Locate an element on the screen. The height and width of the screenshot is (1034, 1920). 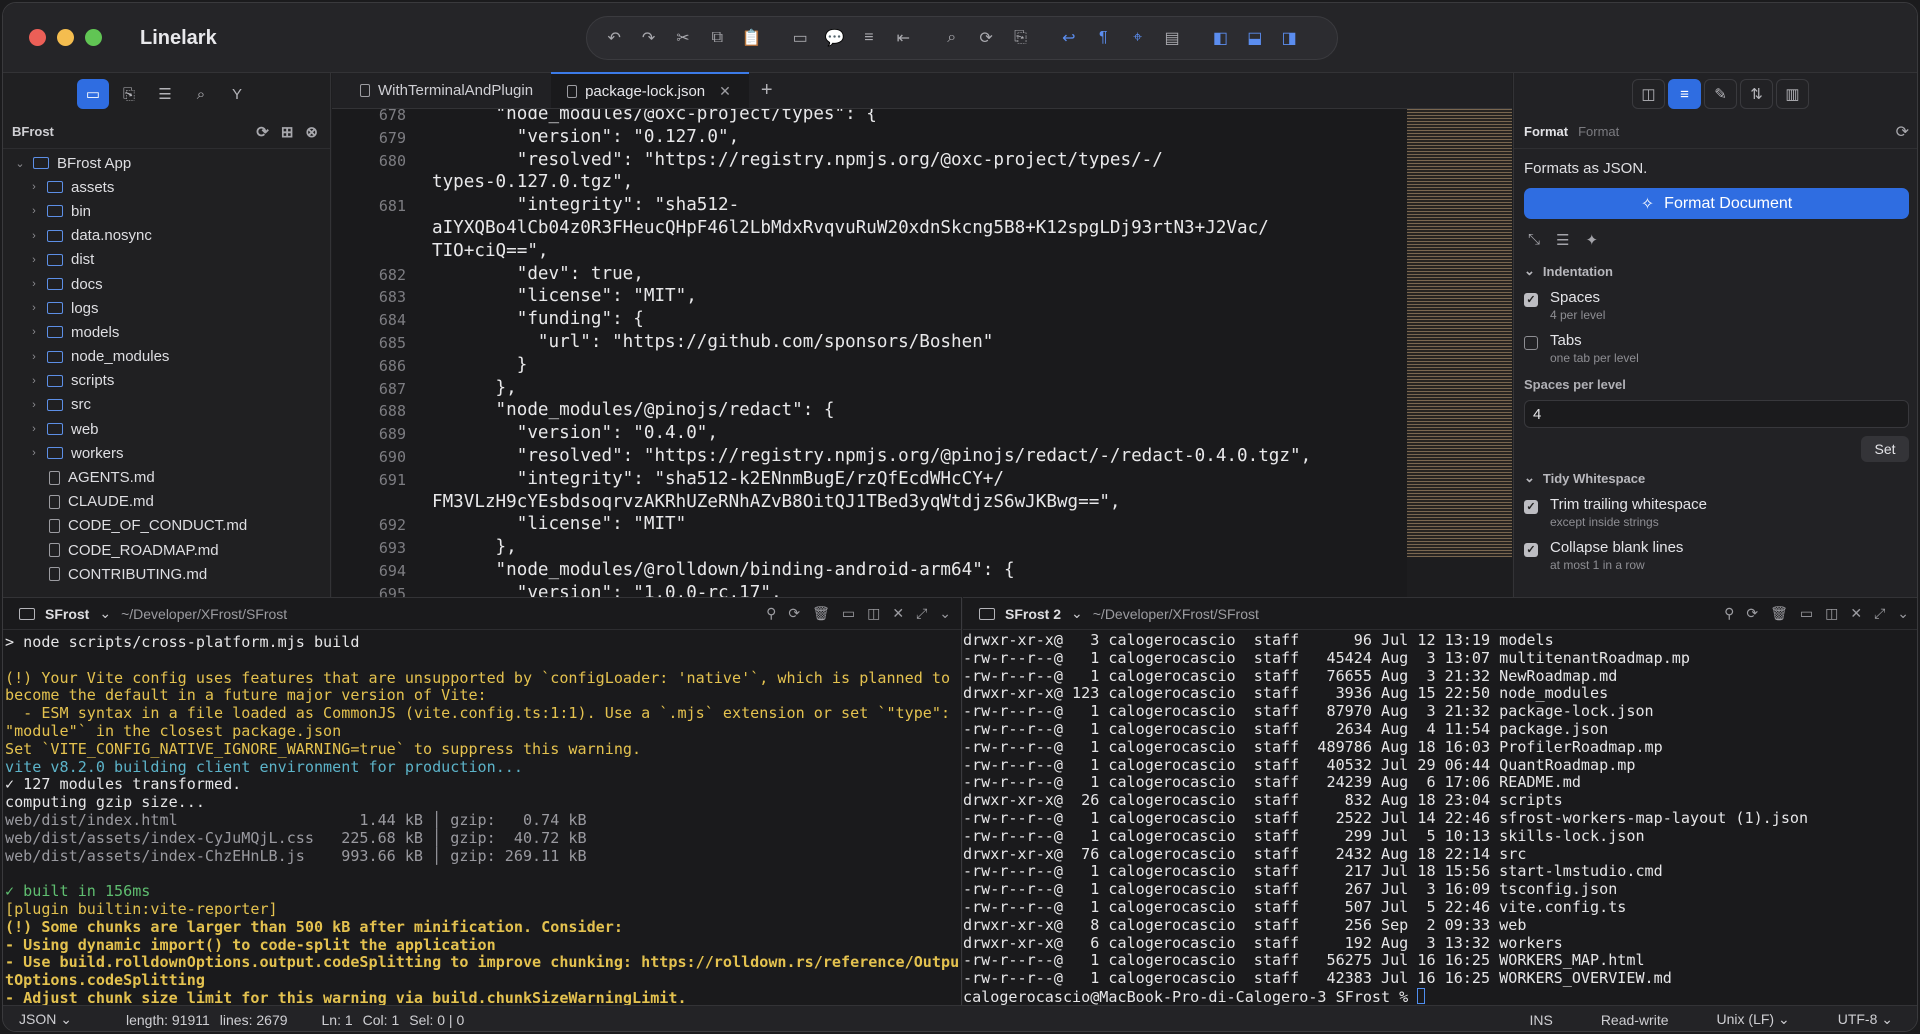
zoom-window-button is located at coordinates (93, 37).